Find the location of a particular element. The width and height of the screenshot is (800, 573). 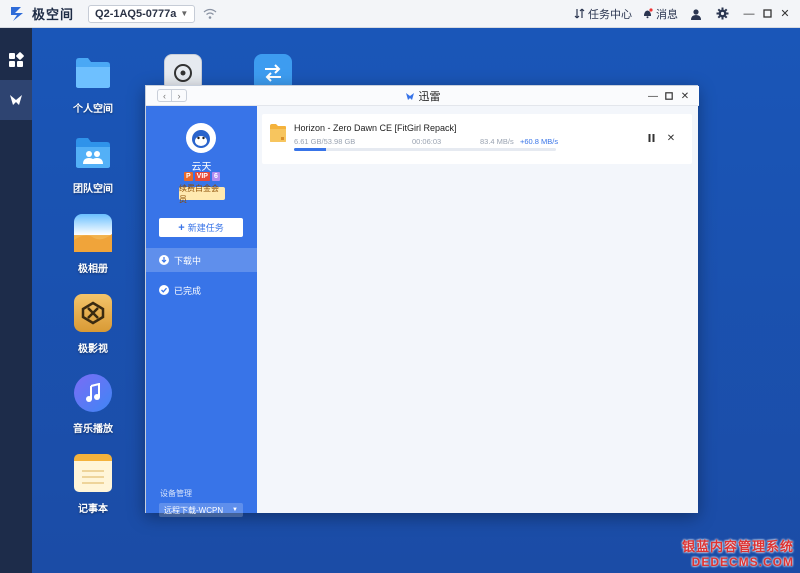

vip-badge: P is located at coordinates (188, 176).